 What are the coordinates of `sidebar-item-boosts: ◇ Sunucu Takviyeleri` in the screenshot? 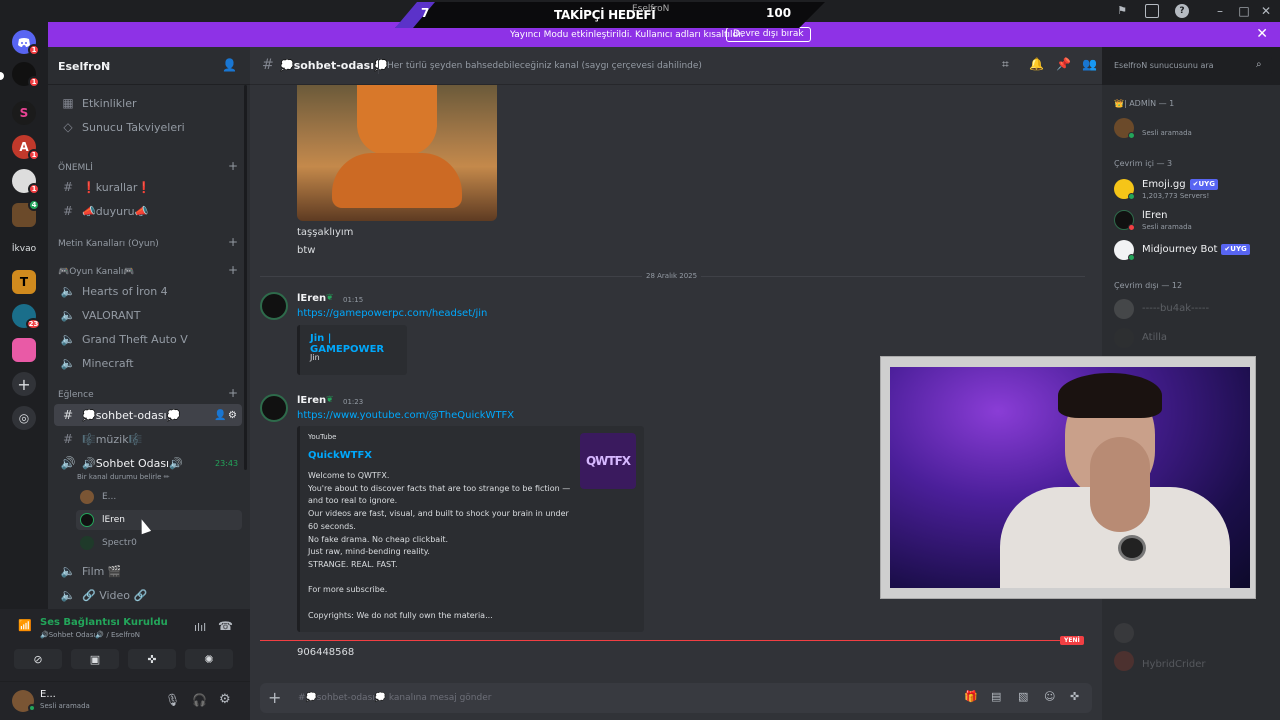 It's located at (148, 127).